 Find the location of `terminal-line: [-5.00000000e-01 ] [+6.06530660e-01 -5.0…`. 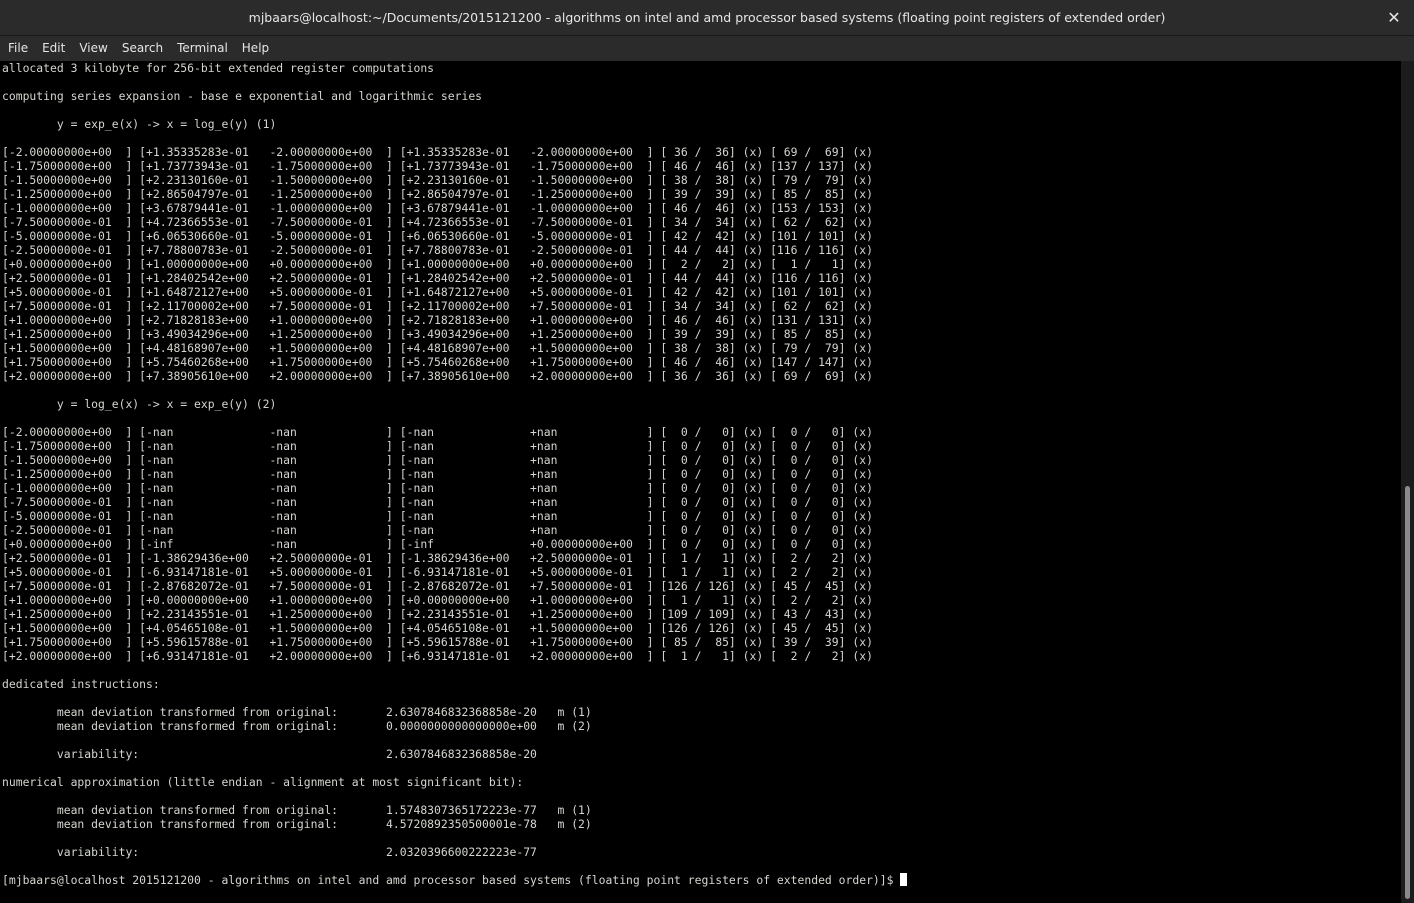

terminal-line: [-5.00000000e-01 ] [+6.06530660e-01 -5.0… is located at coordinates (437, 236).